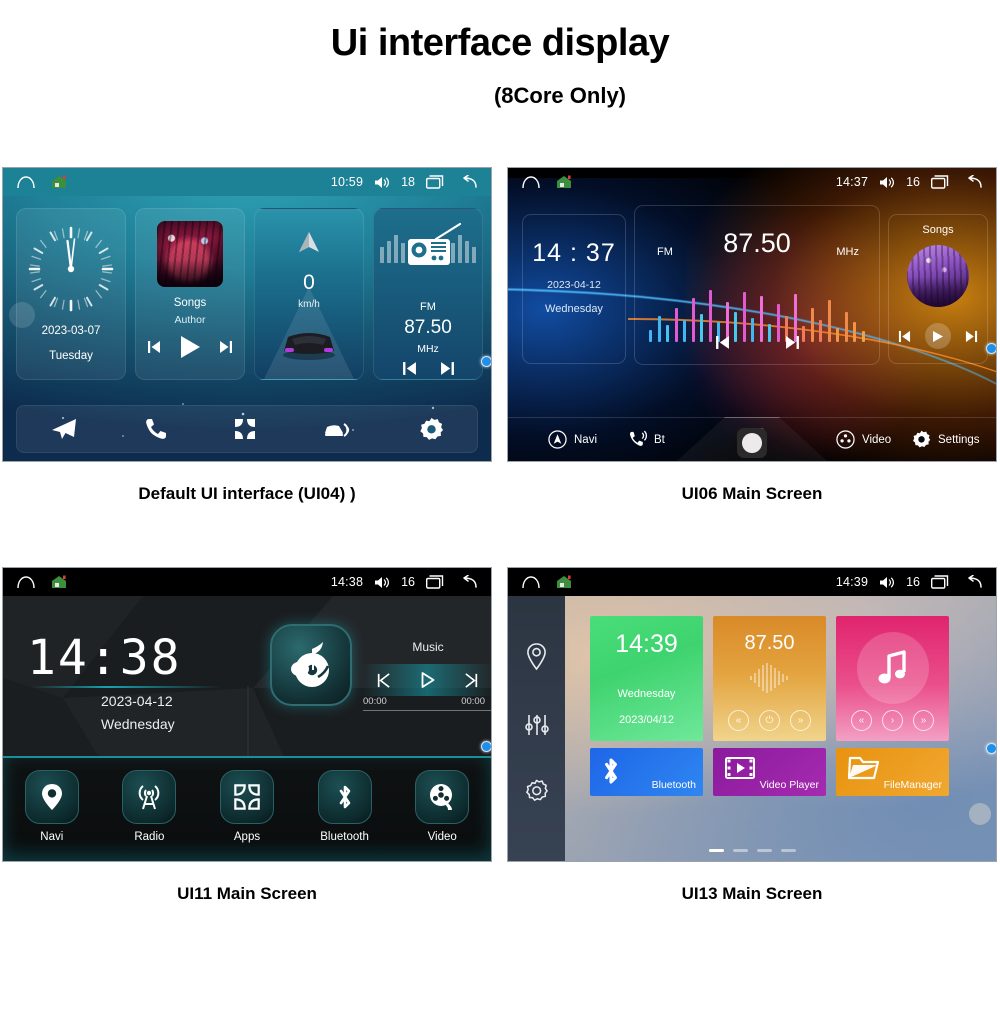  I want to click on radio-widget-ui06: 87.50 FM MHz, so click(757, 285).